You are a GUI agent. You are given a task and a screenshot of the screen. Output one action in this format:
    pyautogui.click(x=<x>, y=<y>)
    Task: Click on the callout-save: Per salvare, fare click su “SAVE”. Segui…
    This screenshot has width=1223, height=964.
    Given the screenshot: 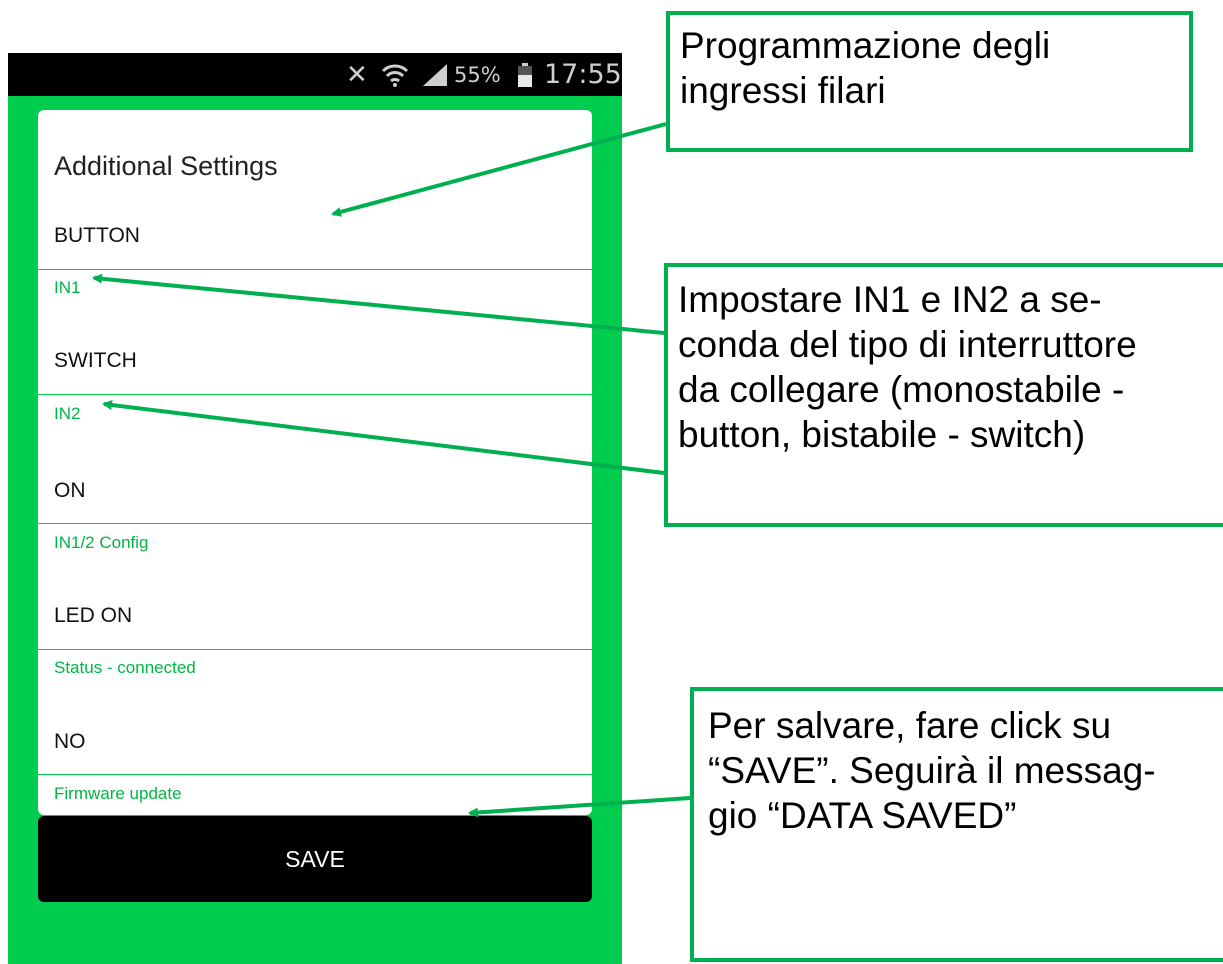 What is the action you would take?
    pyautogui.click(x=956, y=824)
    